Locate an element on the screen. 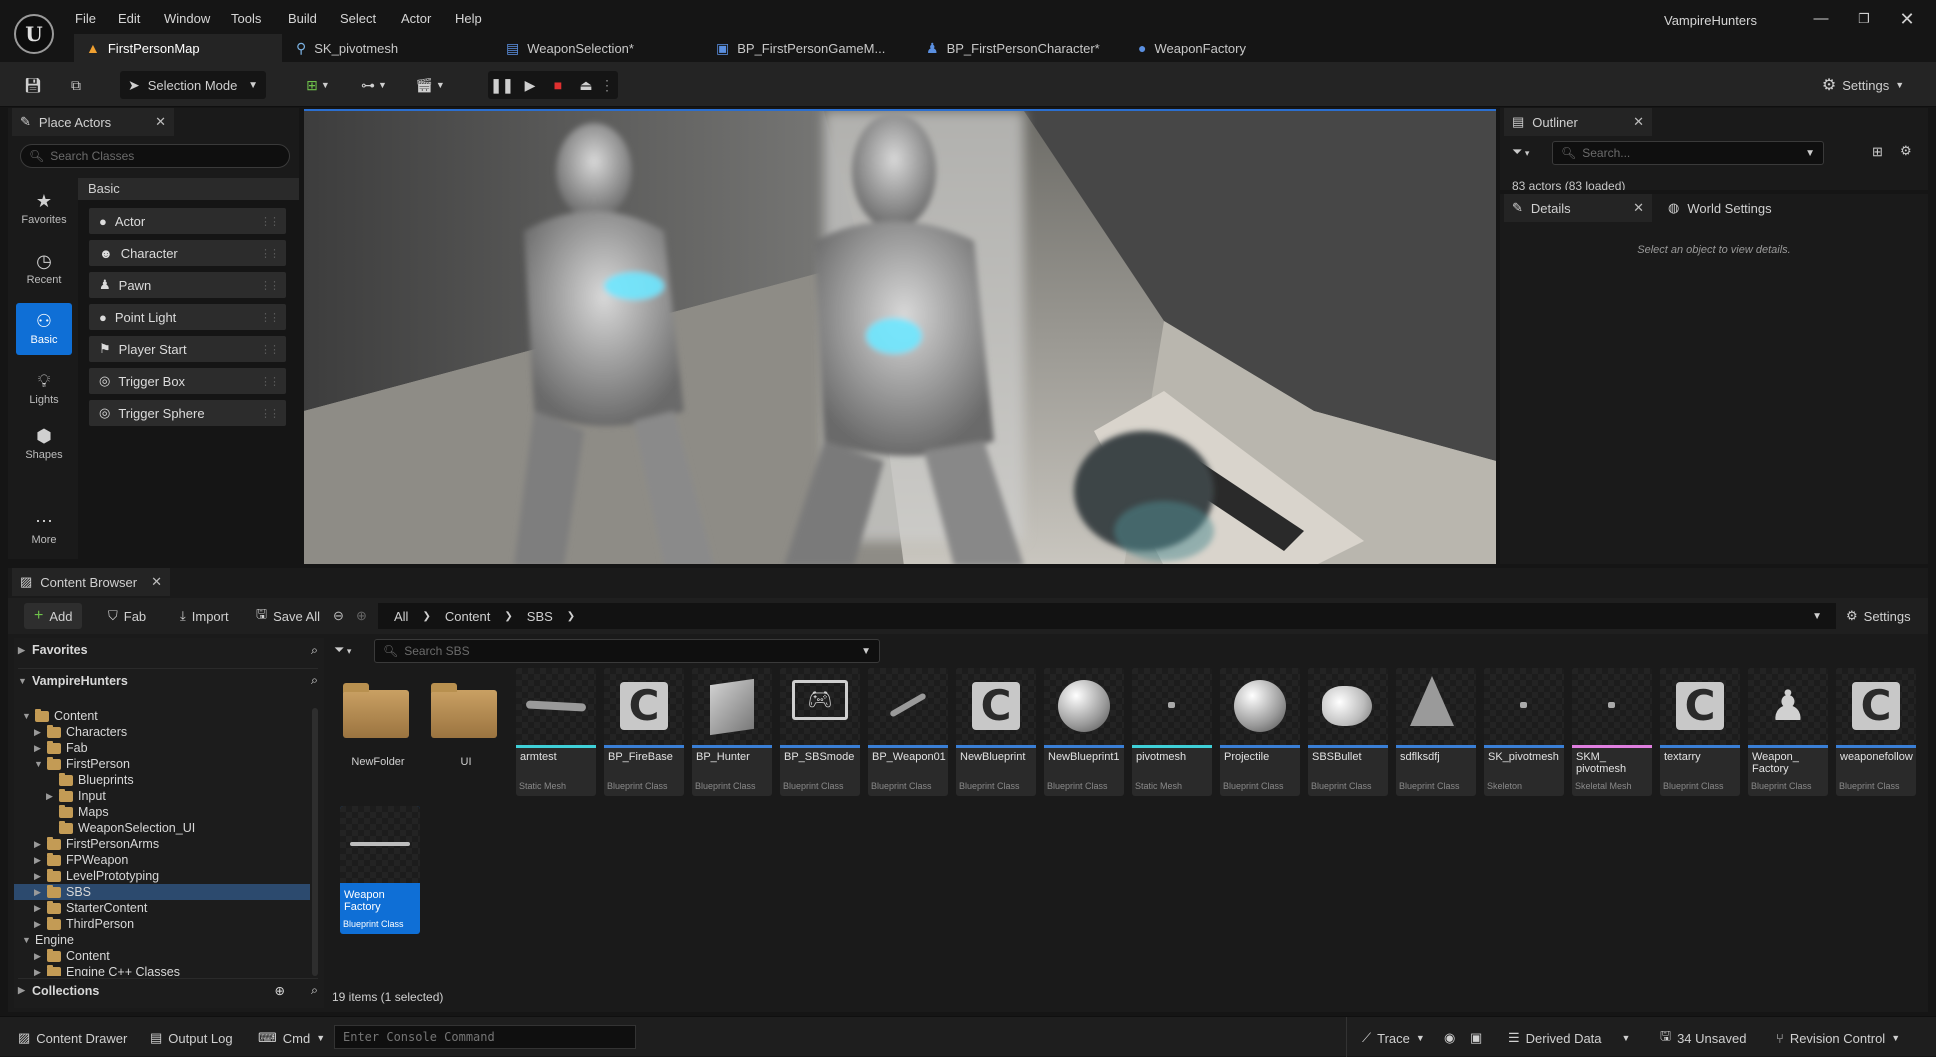 The width and height of the screenshot is (1936, 1057). tree-item: ▶ Input is located at coordinates (162, 796).